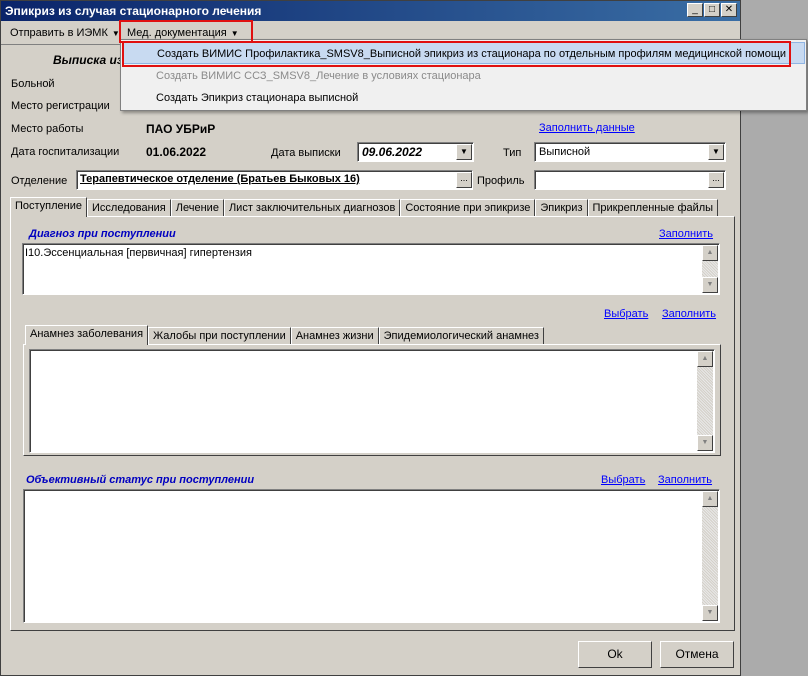 Image resolution: width=808 pixels, height=676 pixels. I want to click on type-label: Тип, so click(512, 153).